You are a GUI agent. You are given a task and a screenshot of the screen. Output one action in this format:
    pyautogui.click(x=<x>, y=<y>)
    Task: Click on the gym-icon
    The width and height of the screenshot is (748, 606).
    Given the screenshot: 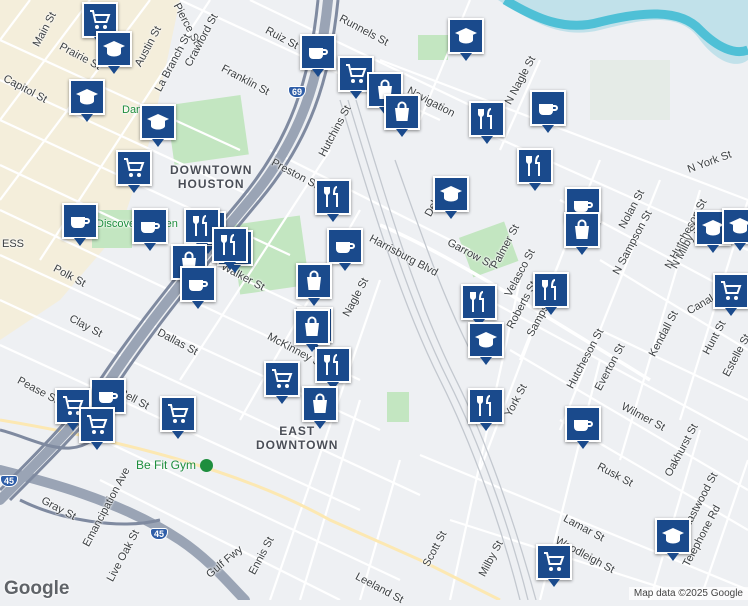 What is the action you would take?
    pyautogui.click(x=207, y=466)
    